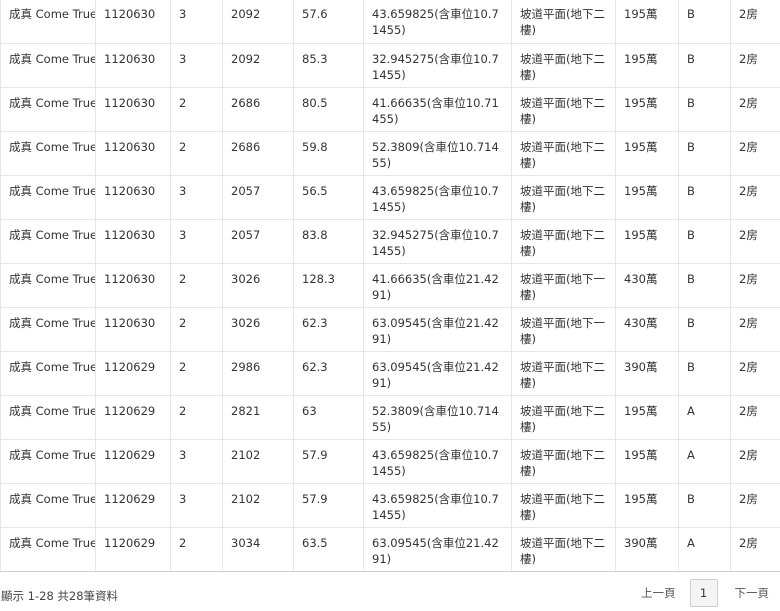  I want to click on total-area-cell: 59.8, so click(328, 152).